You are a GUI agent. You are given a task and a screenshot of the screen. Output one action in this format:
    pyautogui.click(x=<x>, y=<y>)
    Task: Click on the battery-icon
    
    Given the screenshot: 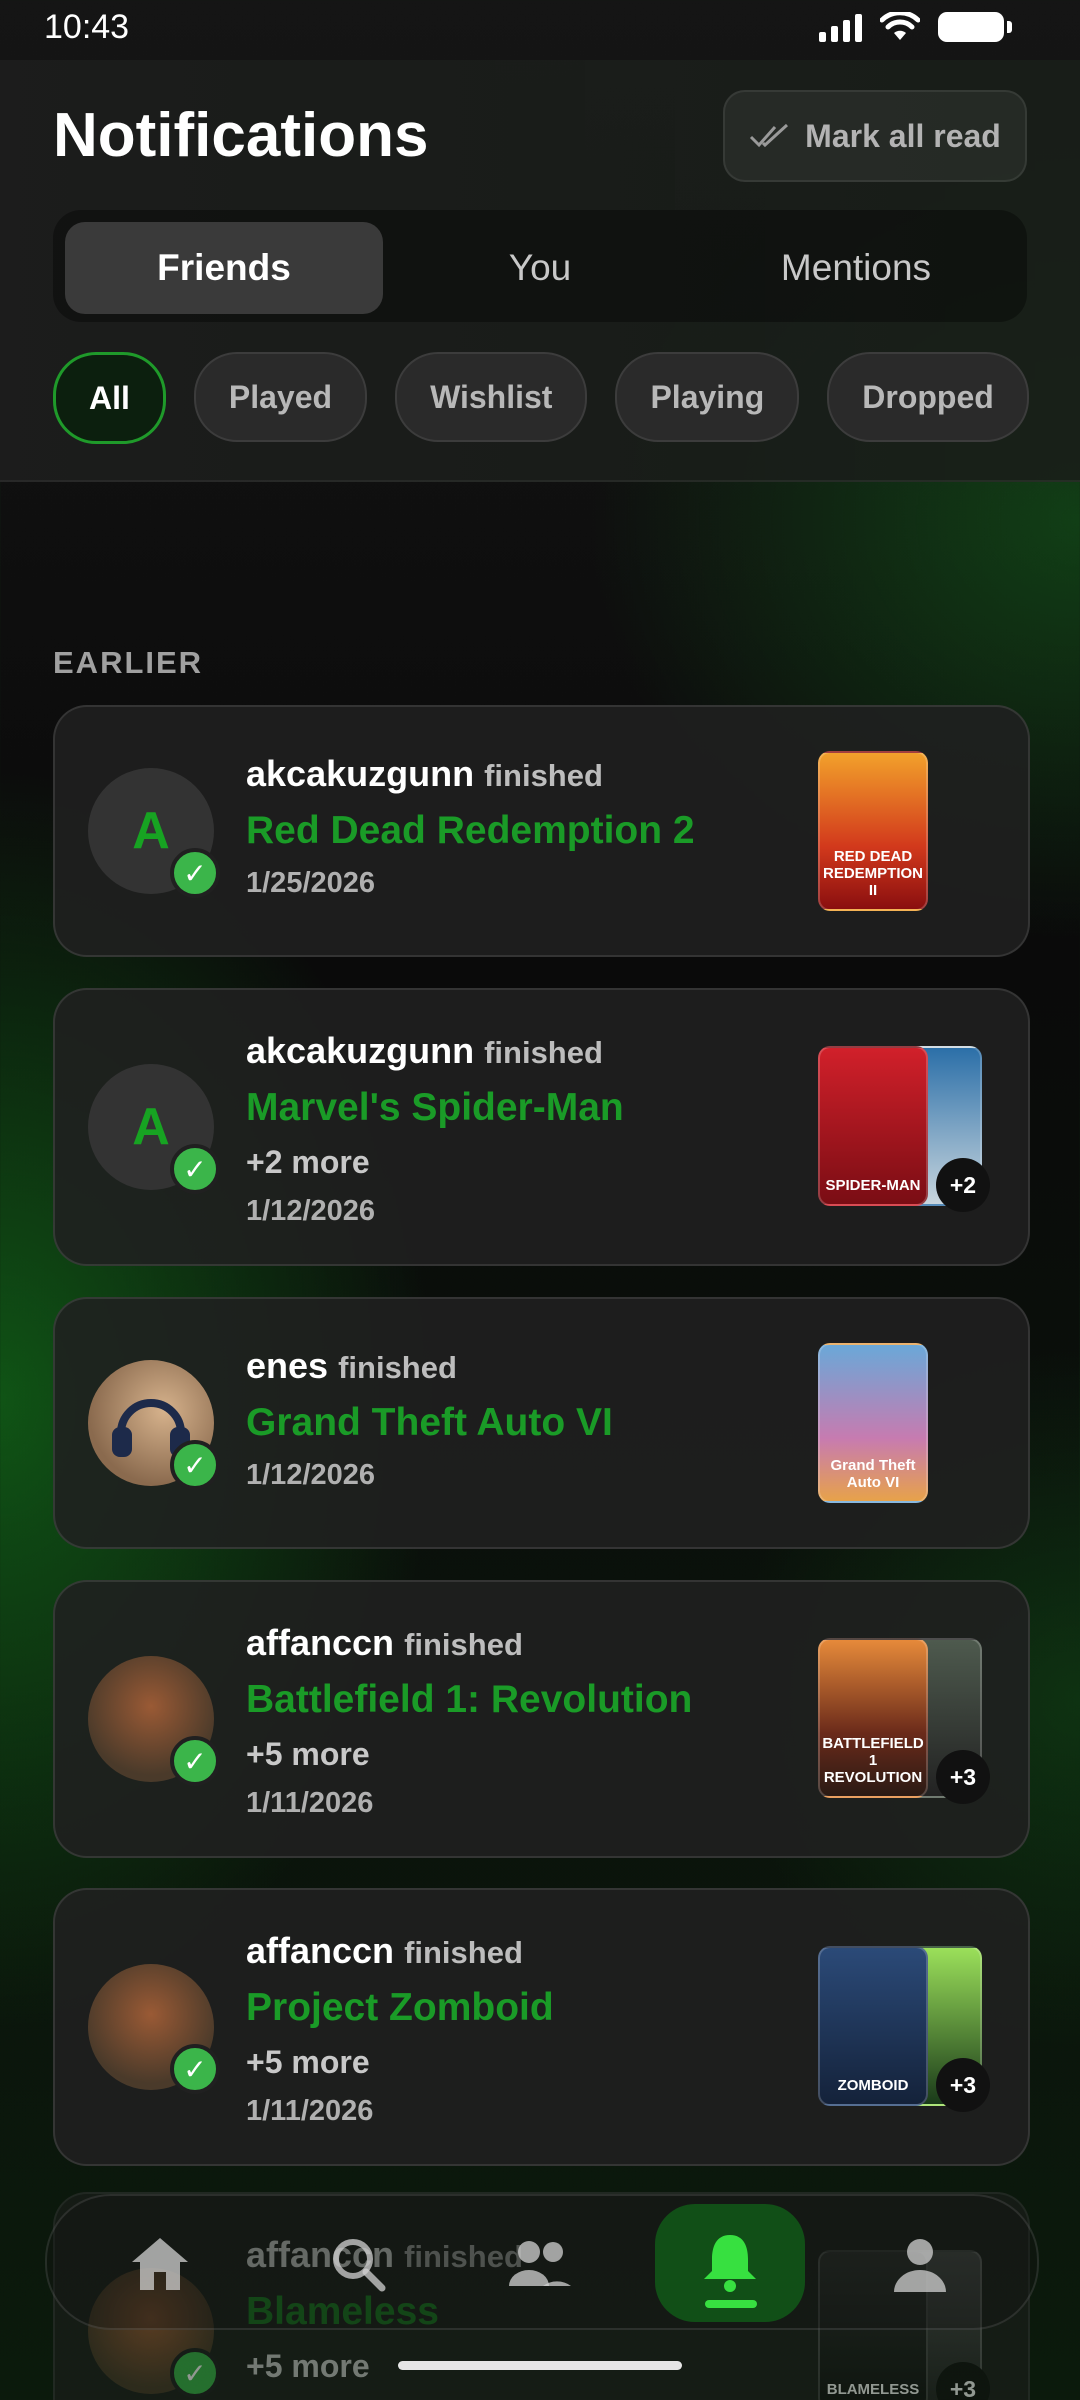 What is the action you would take?
    pyautogui.click(x=975, y=27)
    